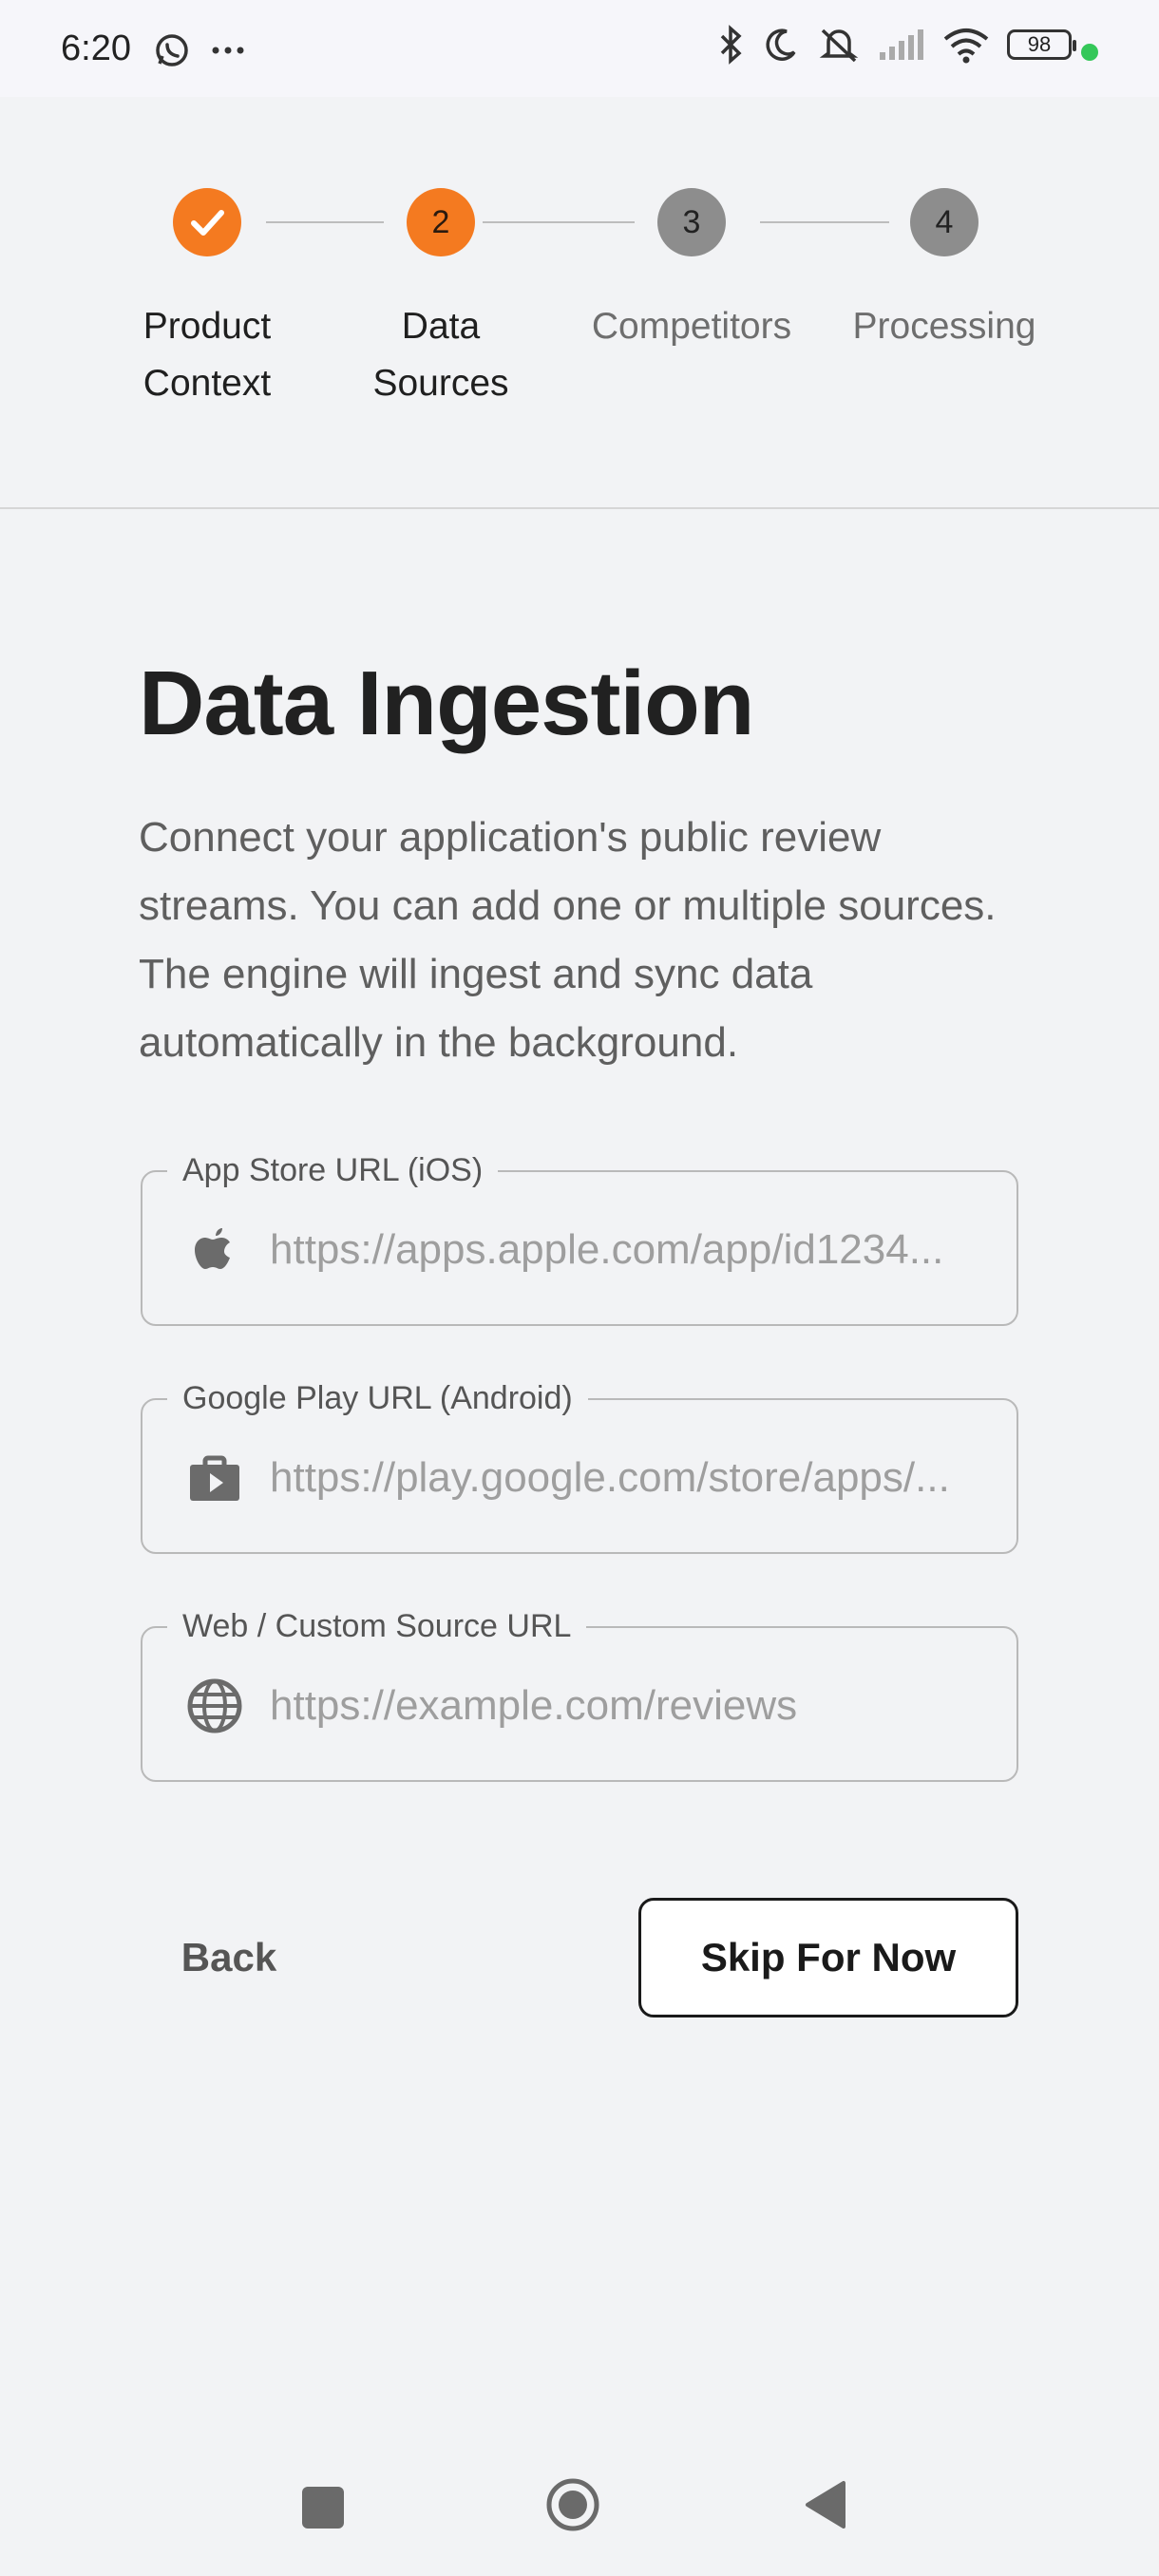 Image resolution: width=1159 pixels, height=2576 pixels. I want to click on globe-icon, so click(214, 1705).